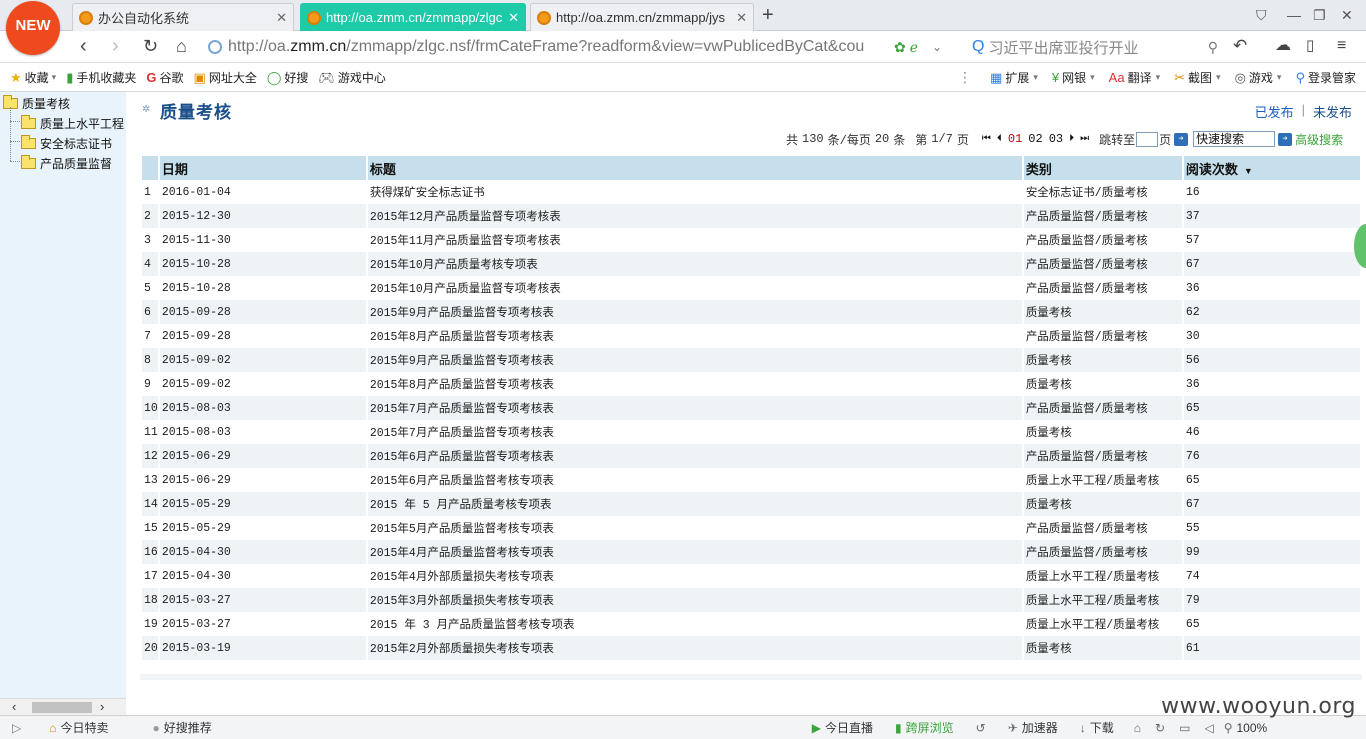  What do you see at coordinates (115, 46) in the screenshot?
I see `forward-icon: ›` at bounding box center [115, 46].